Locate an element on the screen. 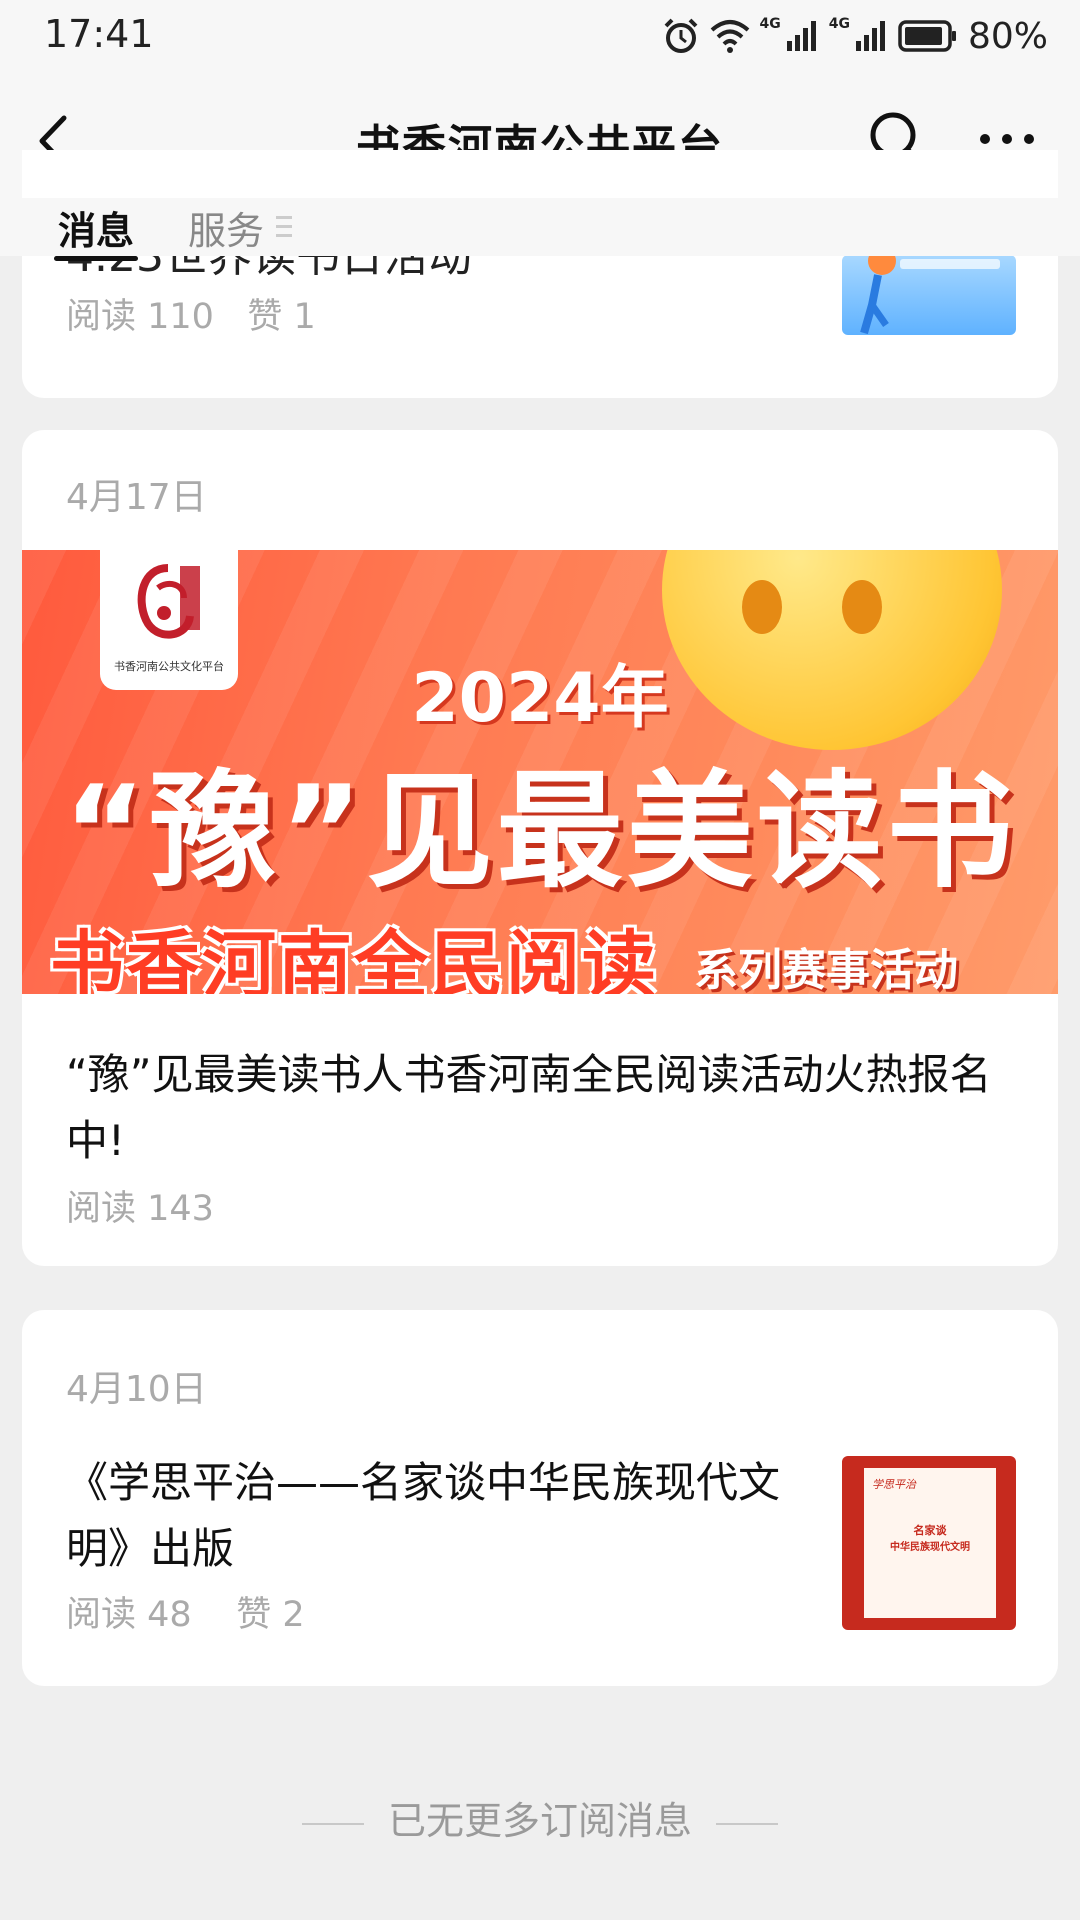 The image size is (1080, 1920). logo-icon is located at coordinates (168, 601).